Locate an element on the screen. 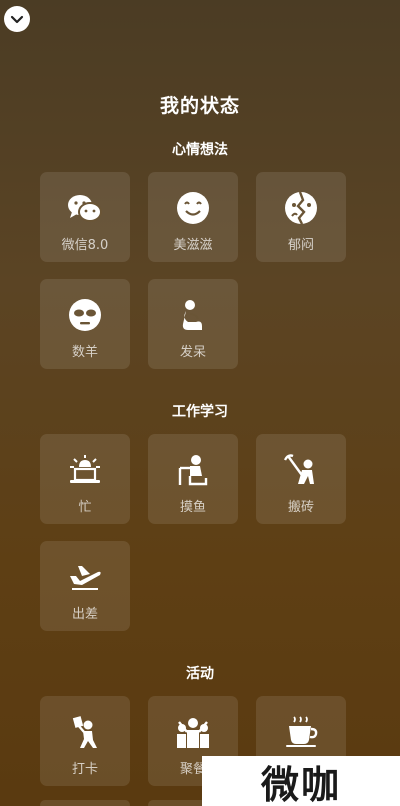  watermark-text: 微咖 is located at coordinates (300, 784).